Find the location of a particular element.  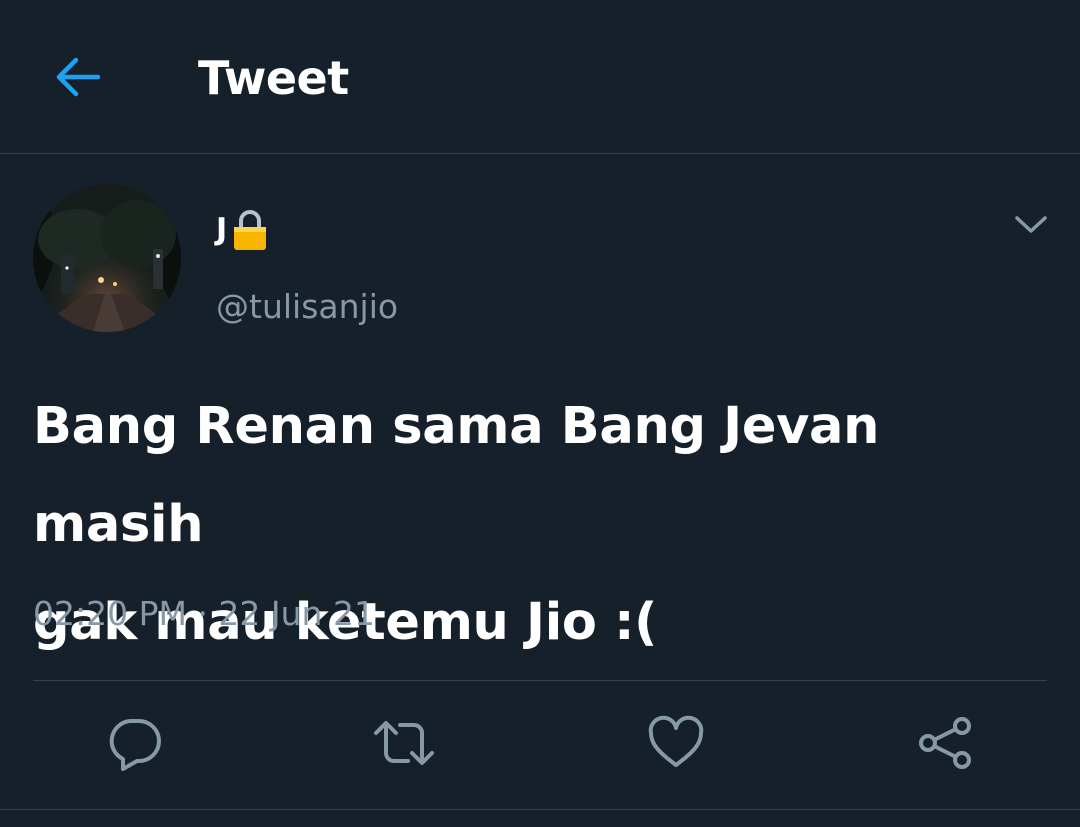

share-icon is located at coordinates (945, 743).